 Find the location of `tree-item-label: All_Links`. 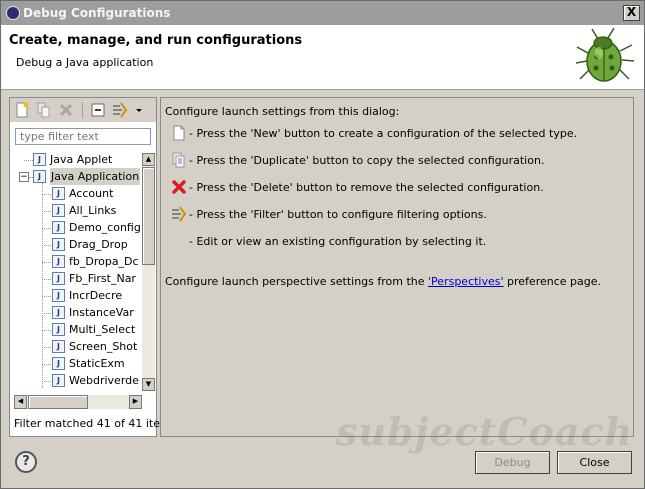

tree-item-label: All_Links is located at coordinates (93, 210).